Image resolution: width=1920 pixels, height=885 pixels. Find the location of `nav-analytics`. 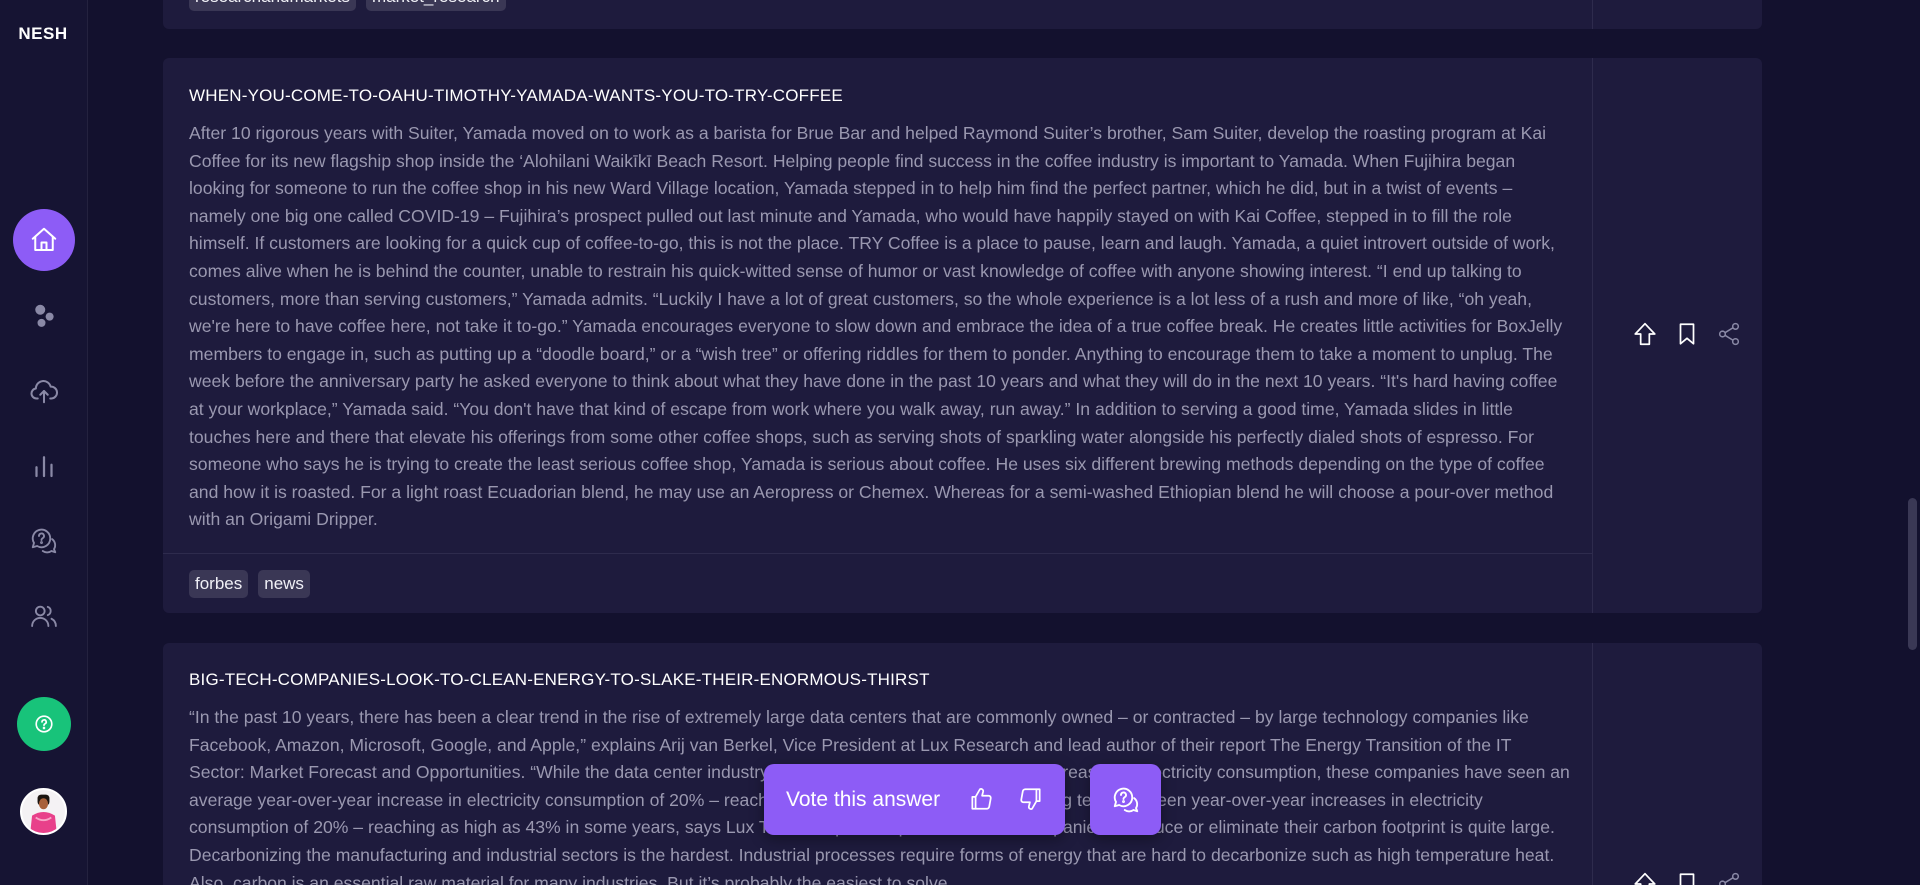

nav-analytics is located at coordinates (44, 466).